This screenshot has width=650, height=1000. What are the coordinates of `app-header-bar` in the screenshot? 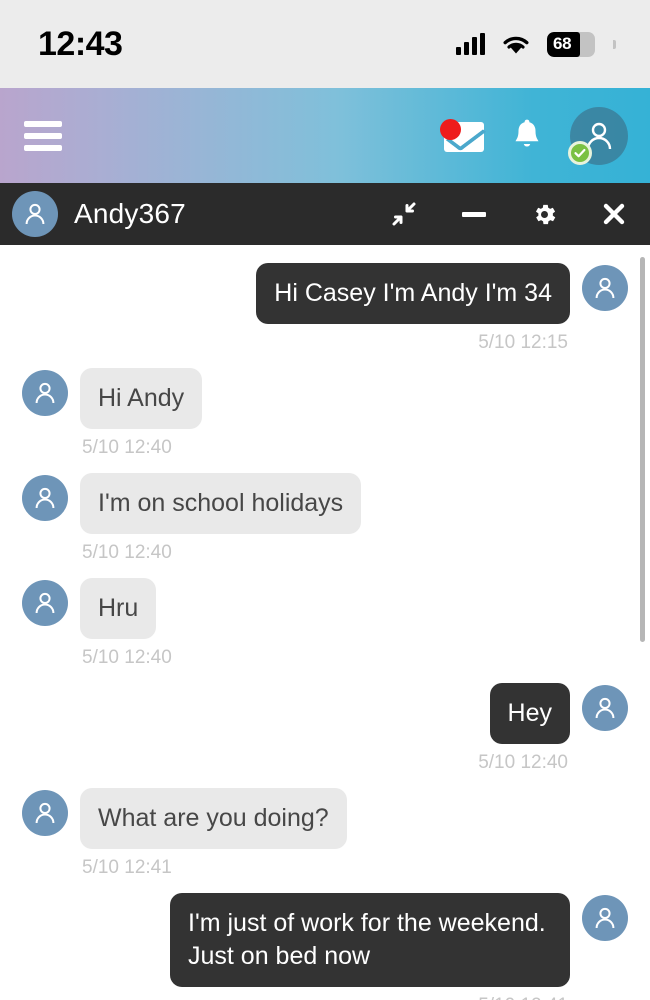 It's located at (325, 135).